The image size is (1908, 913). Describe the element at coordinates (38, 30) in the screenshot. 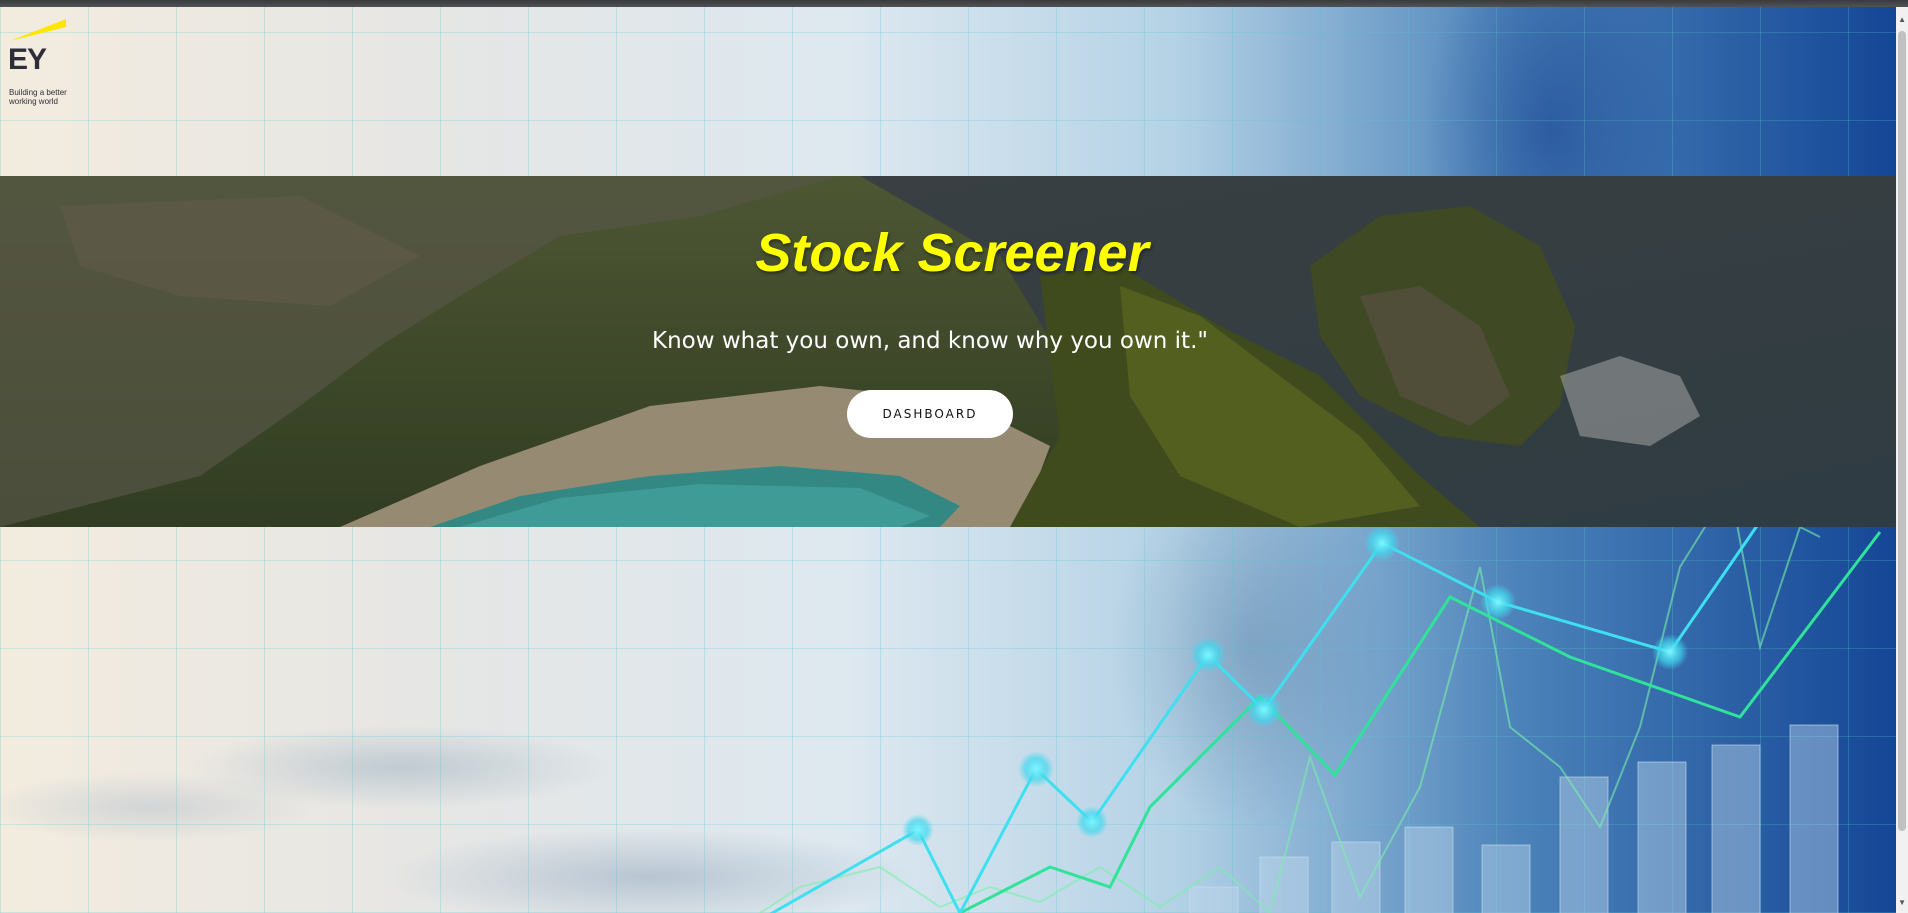

I see `logo-beam-icon` at that location.